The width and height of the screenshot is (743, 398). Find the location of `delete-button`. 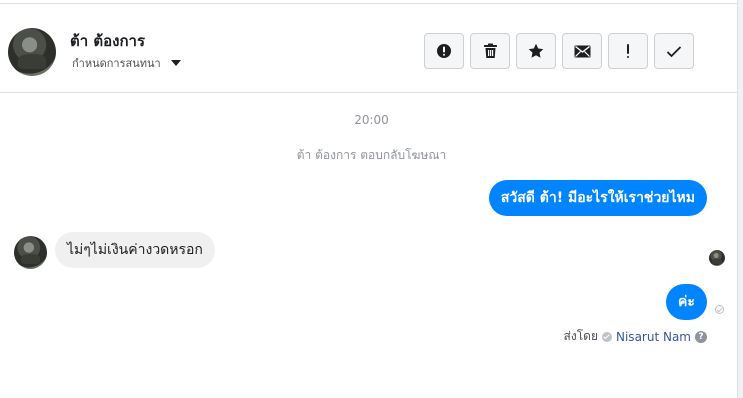

delete-button is located at coordinates (490, 51).